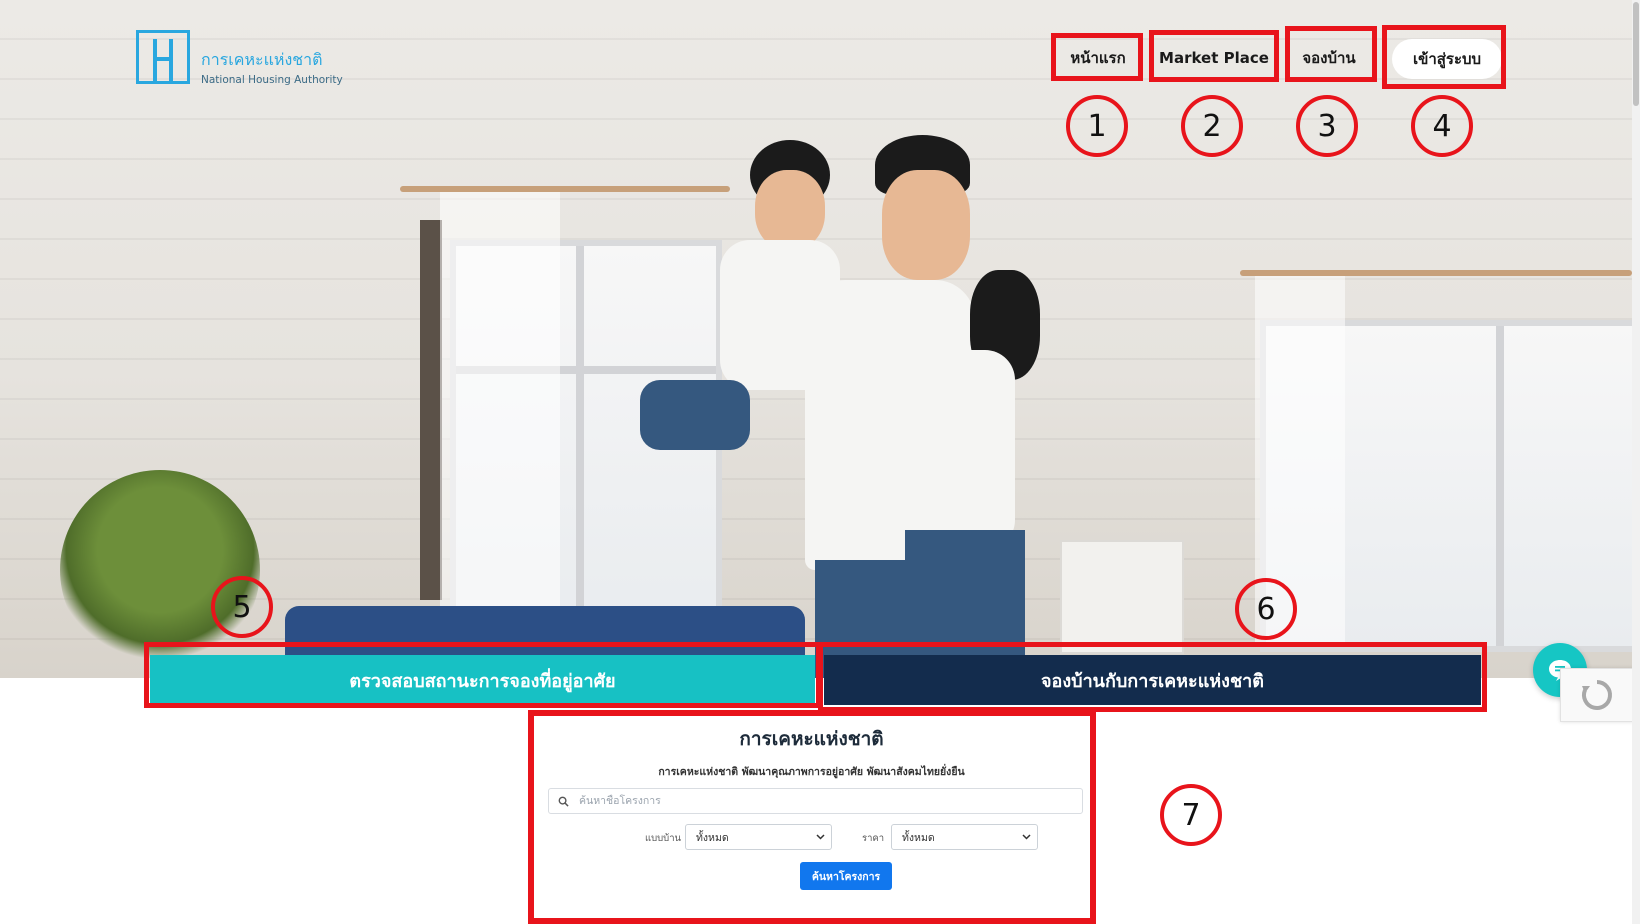 This screenshot has width=1640, height=924. I want to click on annotation-box-login, so click(1444, 57).